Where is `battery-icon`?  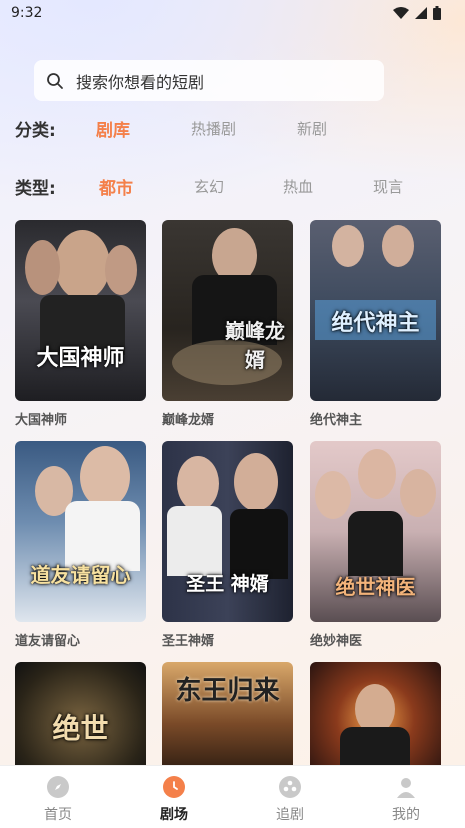
battery-icon is located at coordinates (437, 13).